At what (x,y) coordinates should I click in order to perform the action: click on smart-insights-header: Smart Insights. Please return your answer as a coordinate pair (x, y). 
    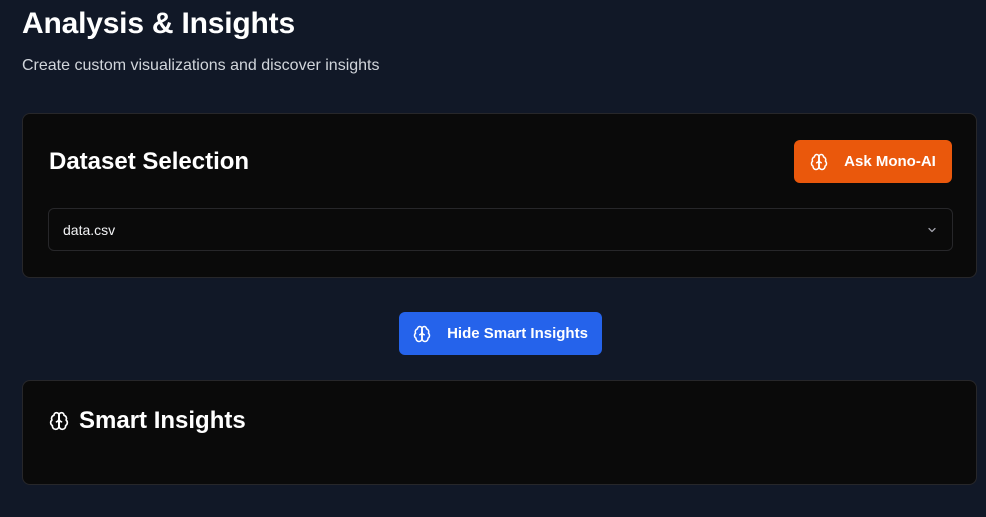
    Looking at the image, I should click on (147, 421).